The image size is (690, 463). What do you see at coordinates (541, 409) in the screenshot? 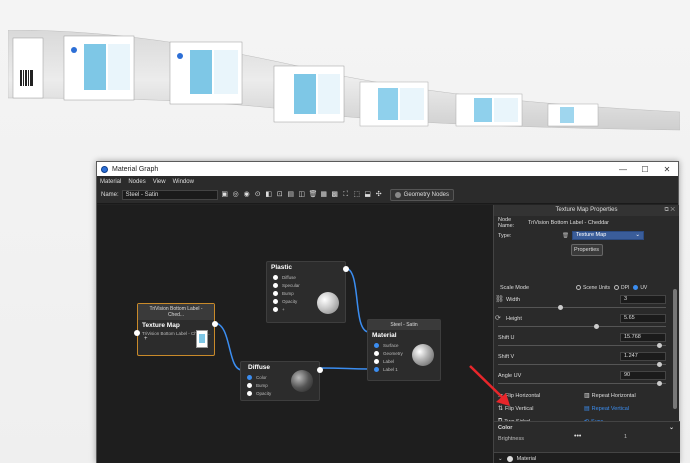
I see `flip-vertical-toggle: ⇅ Flip Vertical` at bounding box center [541, 409].